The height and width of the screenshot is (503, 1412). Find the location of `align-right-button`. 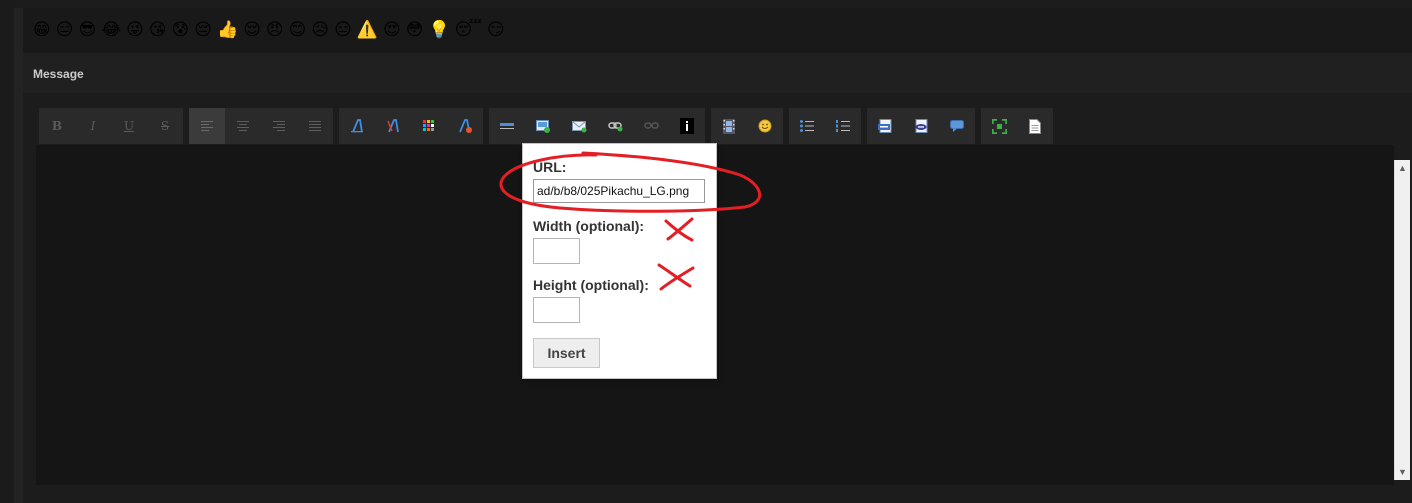

align-right-button is located at coordinates (279, 126).